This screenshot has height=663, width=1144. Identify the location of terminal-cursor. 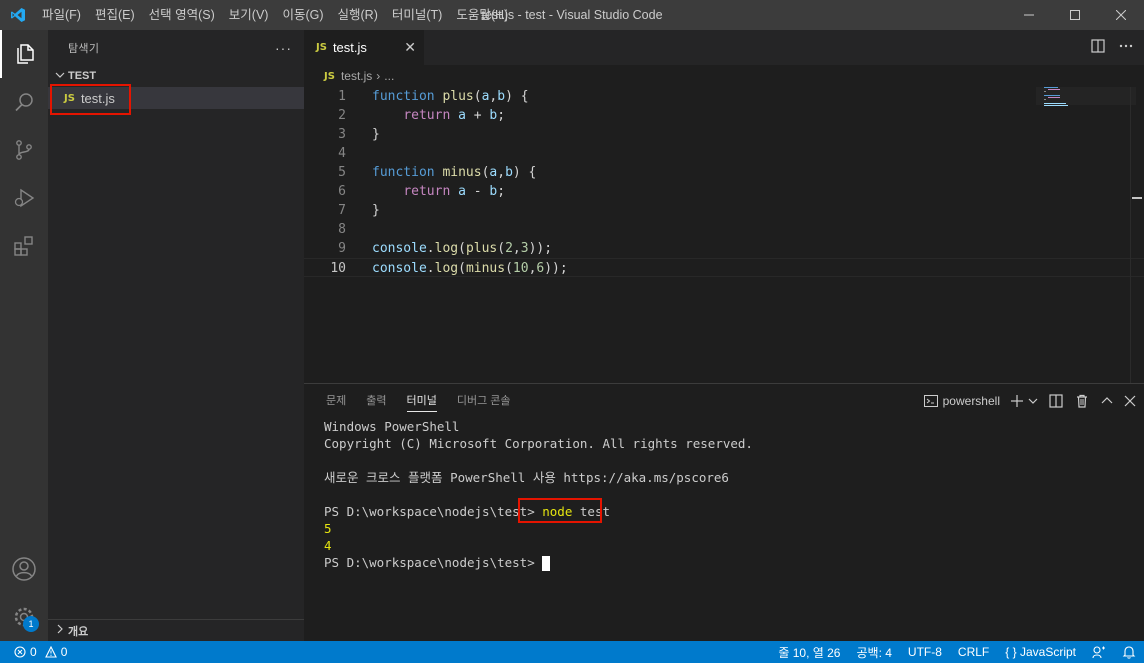
(546, 563).